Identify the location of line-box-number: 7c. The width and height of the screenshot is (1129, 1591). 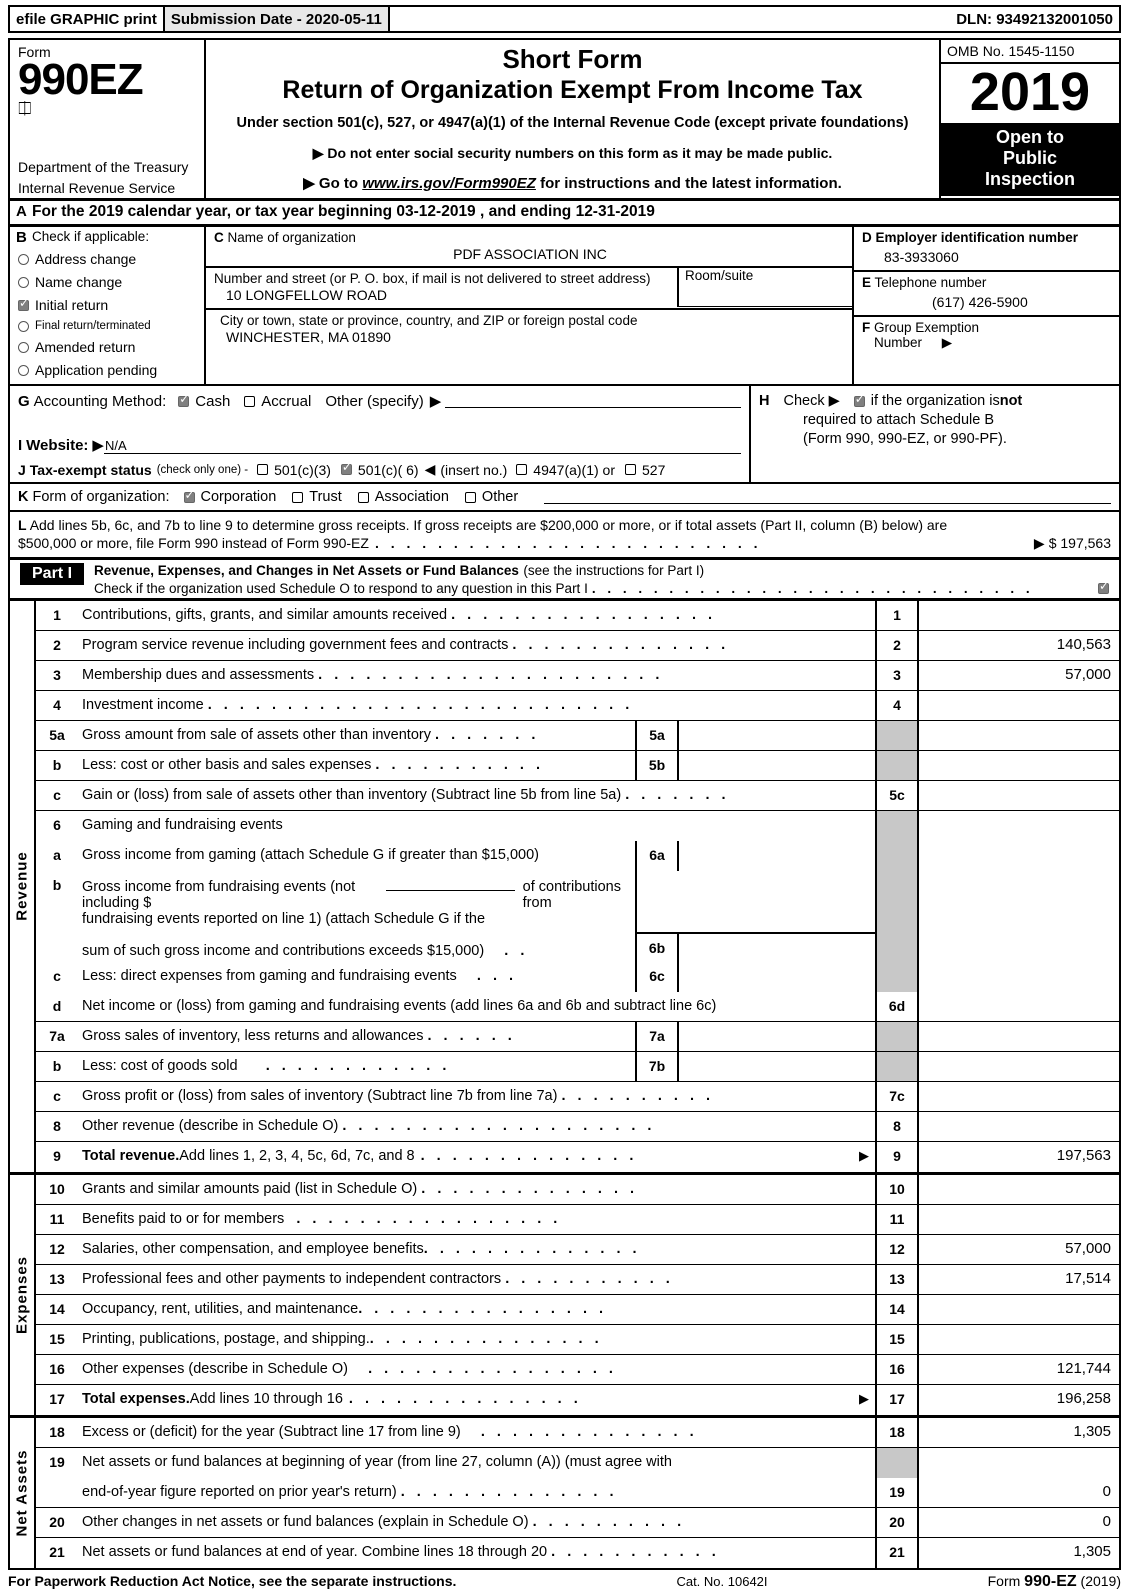
(897, 1096).